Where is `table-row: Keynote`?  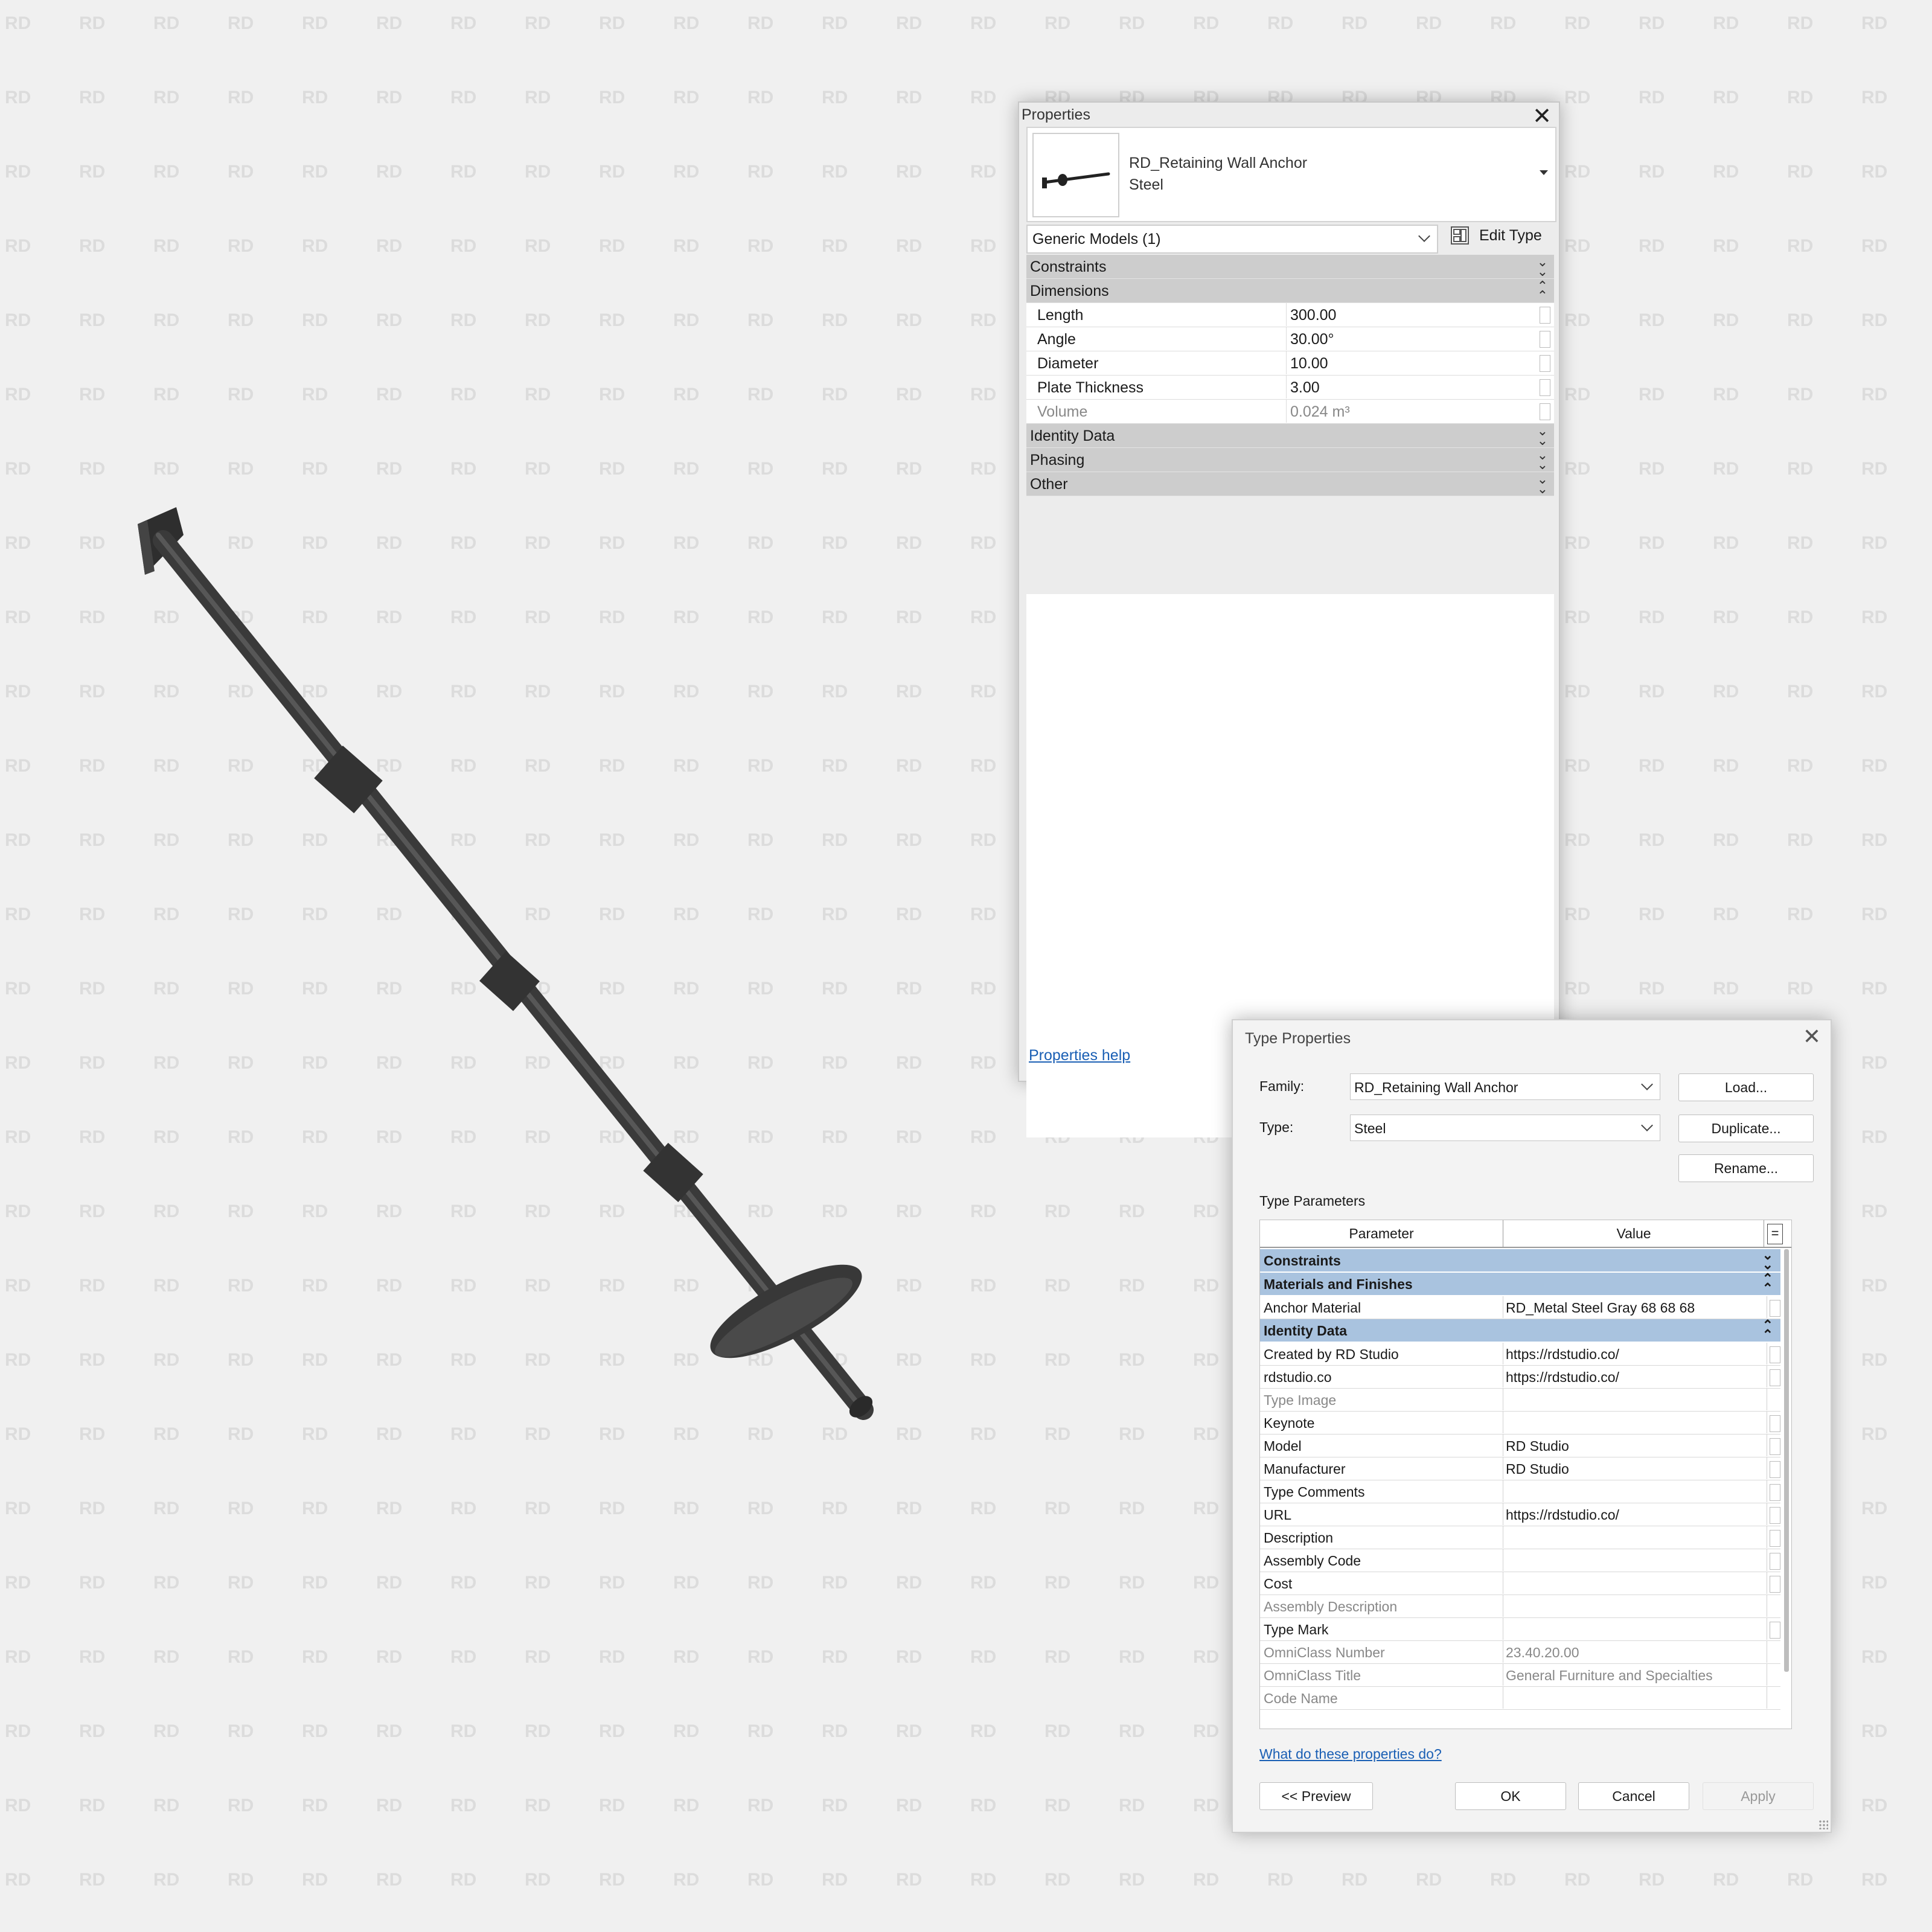 table-row: Keynote is located at coordinates (1520, 1424).